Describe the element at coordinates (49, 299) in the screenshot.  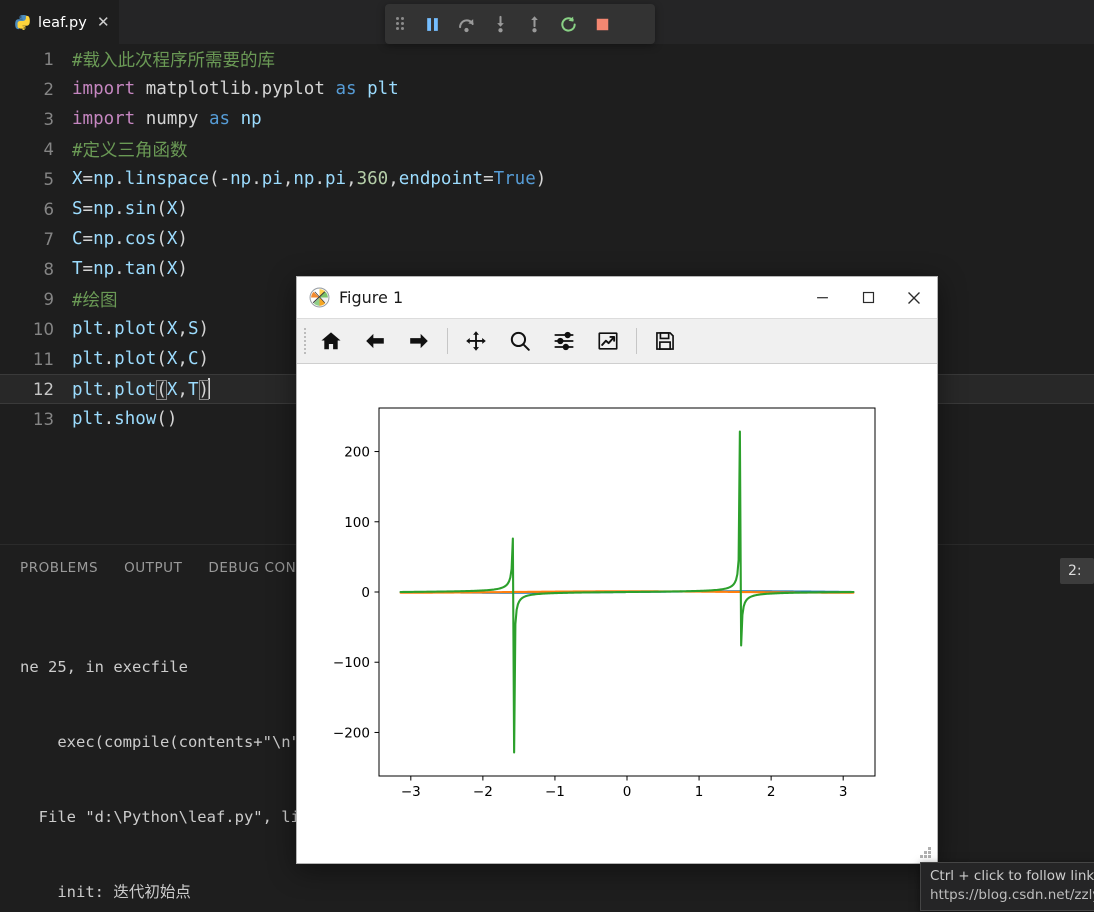
I see `line-number: 9` at that location.